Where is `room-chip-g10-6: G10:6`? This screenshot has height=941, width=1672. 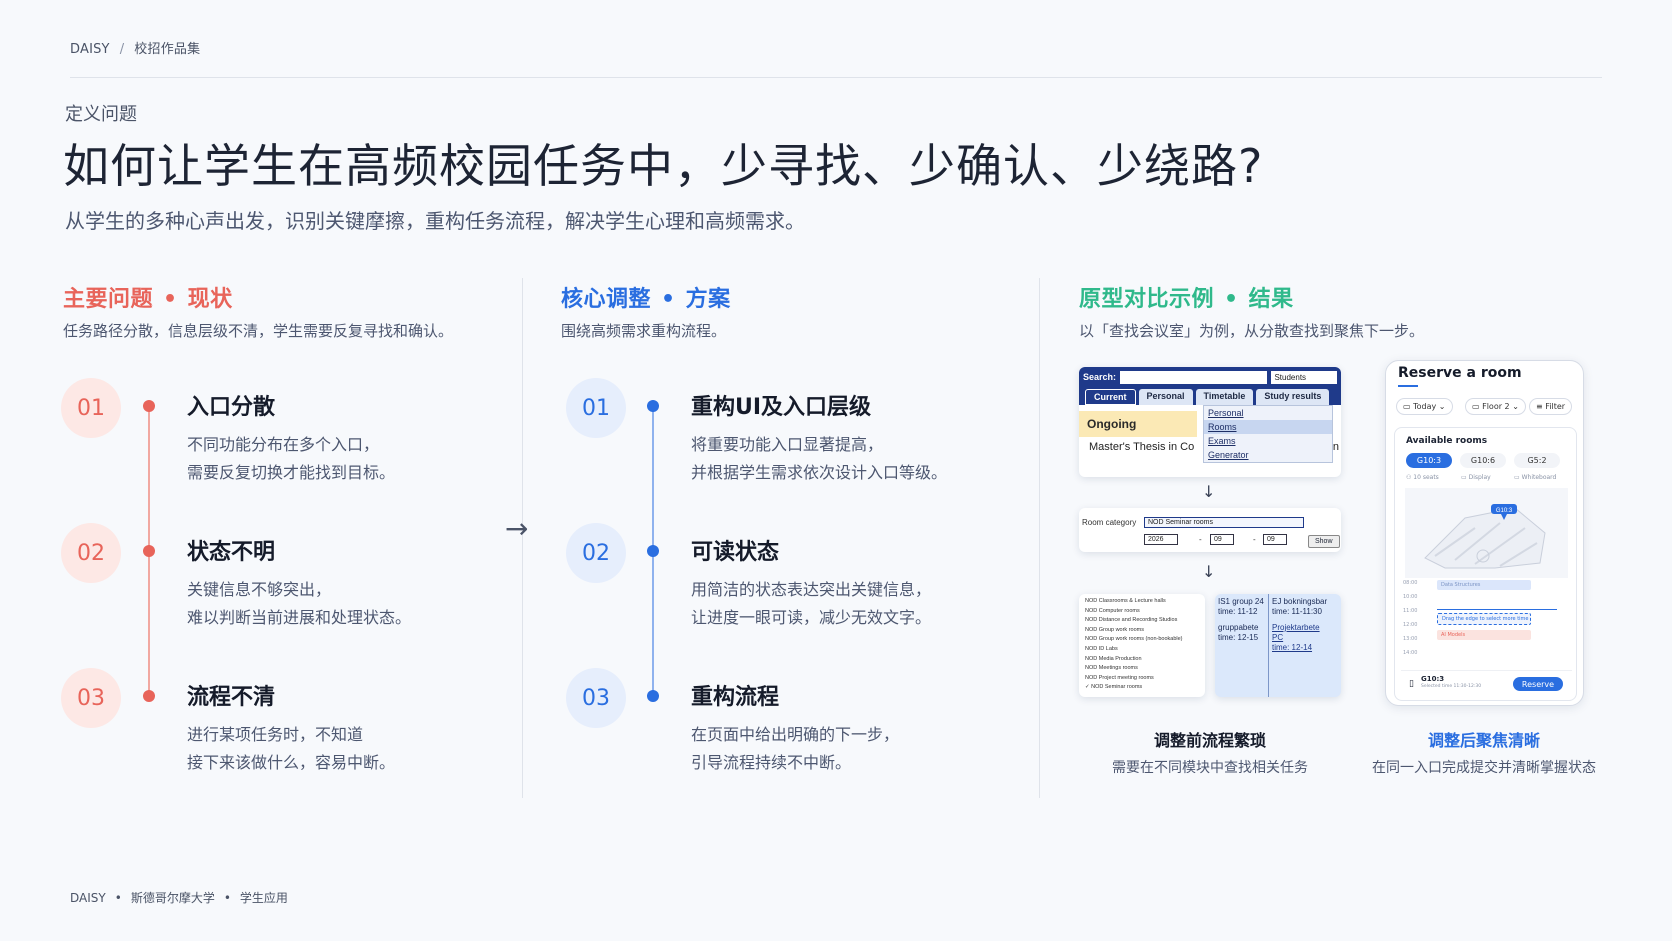
room-chip-g10-6: G10:6 is located at coordinates (1483, 460).